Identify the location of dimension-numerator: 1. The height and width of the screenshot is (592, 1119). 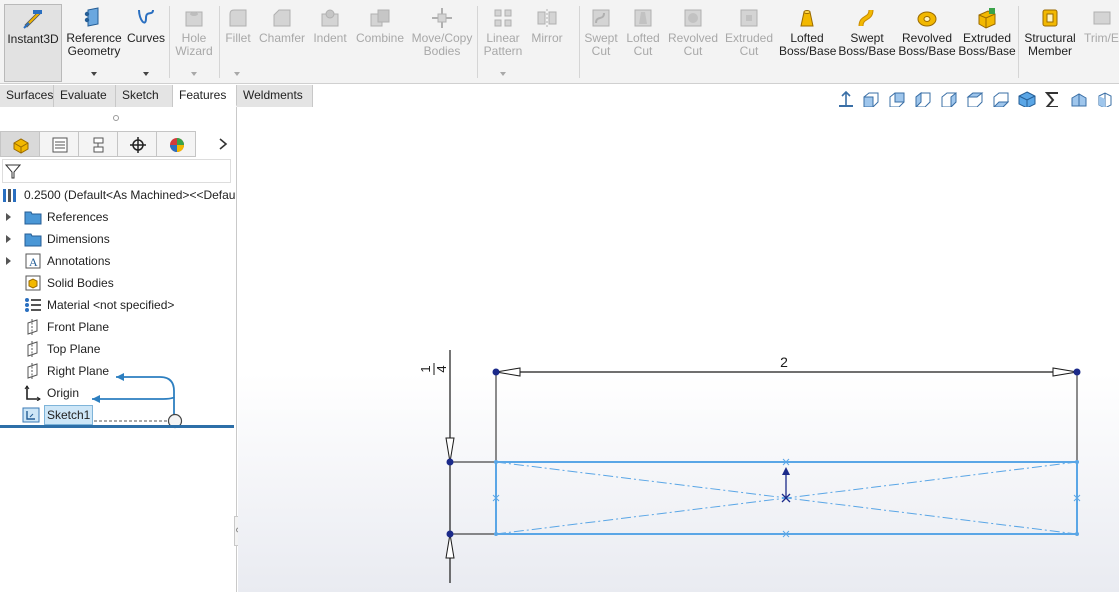
(425, 368).